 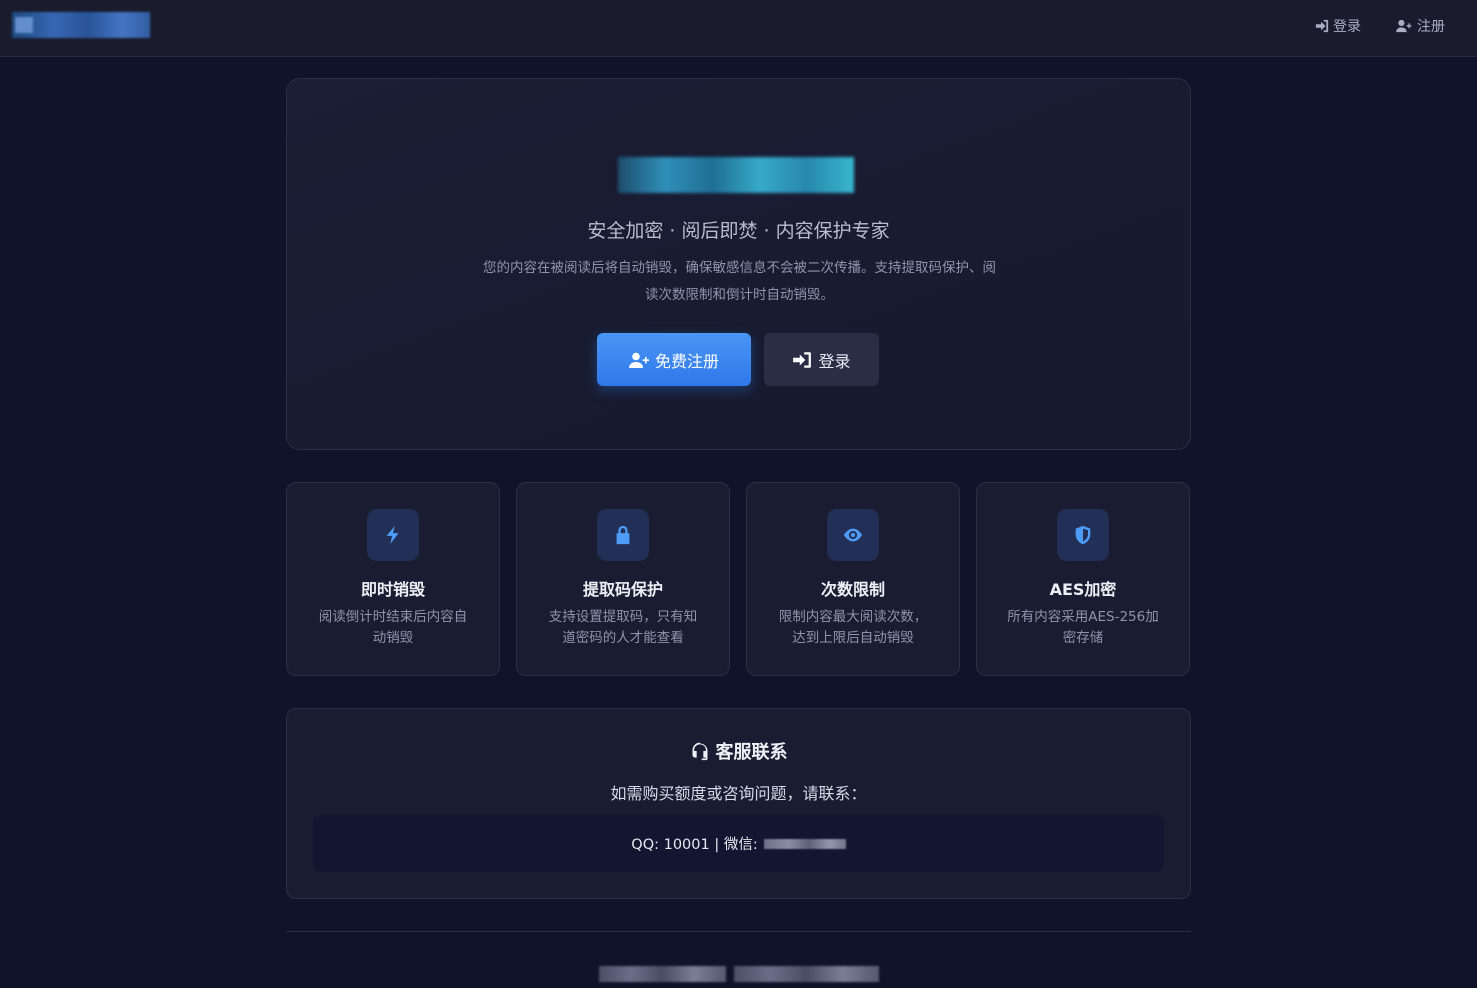 I want to click on support-card: 客服联系 如需购买额度或咨询问题，请联系： QQ: 10001 | 微信:, so click(x=738, y=803).